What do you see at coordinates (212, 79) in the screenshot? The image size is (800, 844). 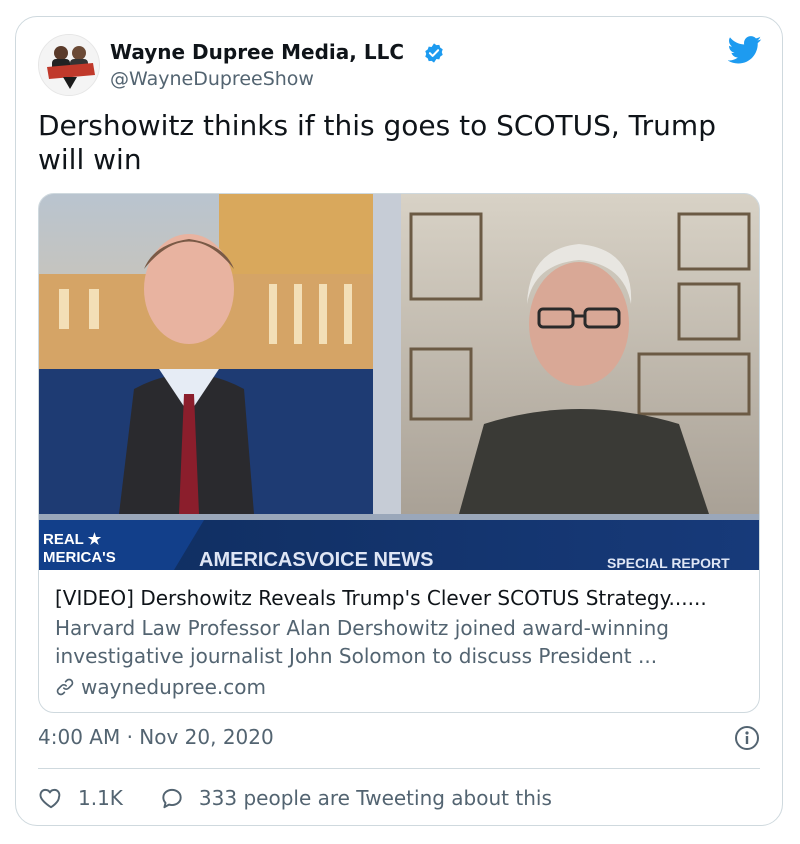 I see `author-handle: @WayneDupreeShow` at bounding box center [212, 79].